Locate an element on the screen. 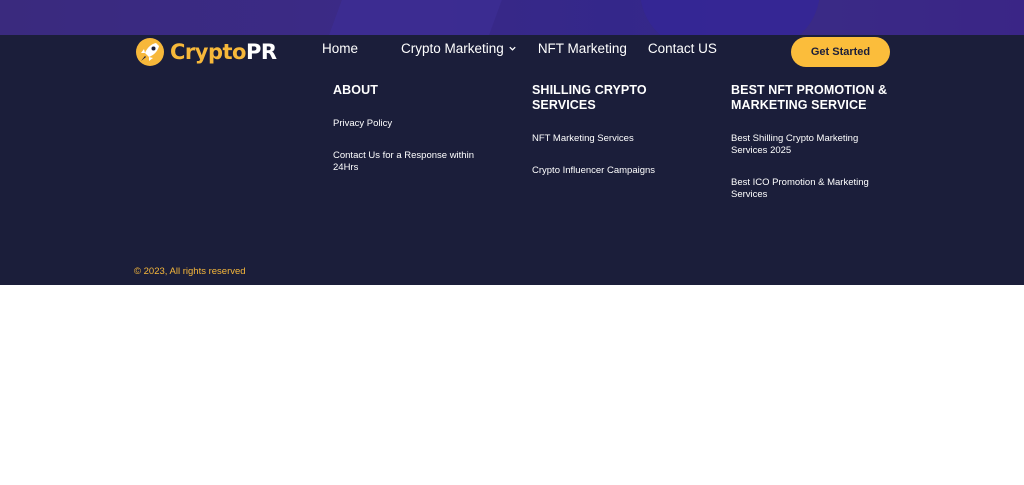 Image resolution: width=1024 pixels, height=485 pixels. nav-item-label: Contact US is located at coordinates (682, 48).